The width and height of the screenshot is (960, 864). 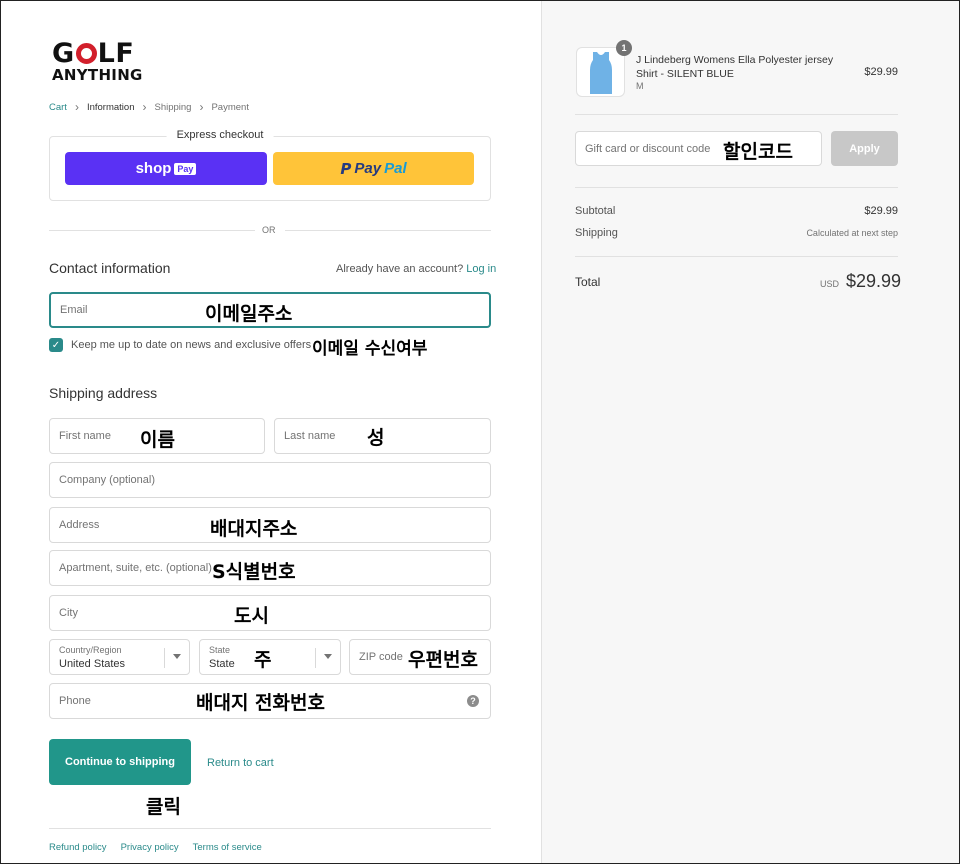 What do you see at coordinates (254, 572) in the screenshot?
I see `annotation-apartment: S식별번호` at bounding box center [254, 572].